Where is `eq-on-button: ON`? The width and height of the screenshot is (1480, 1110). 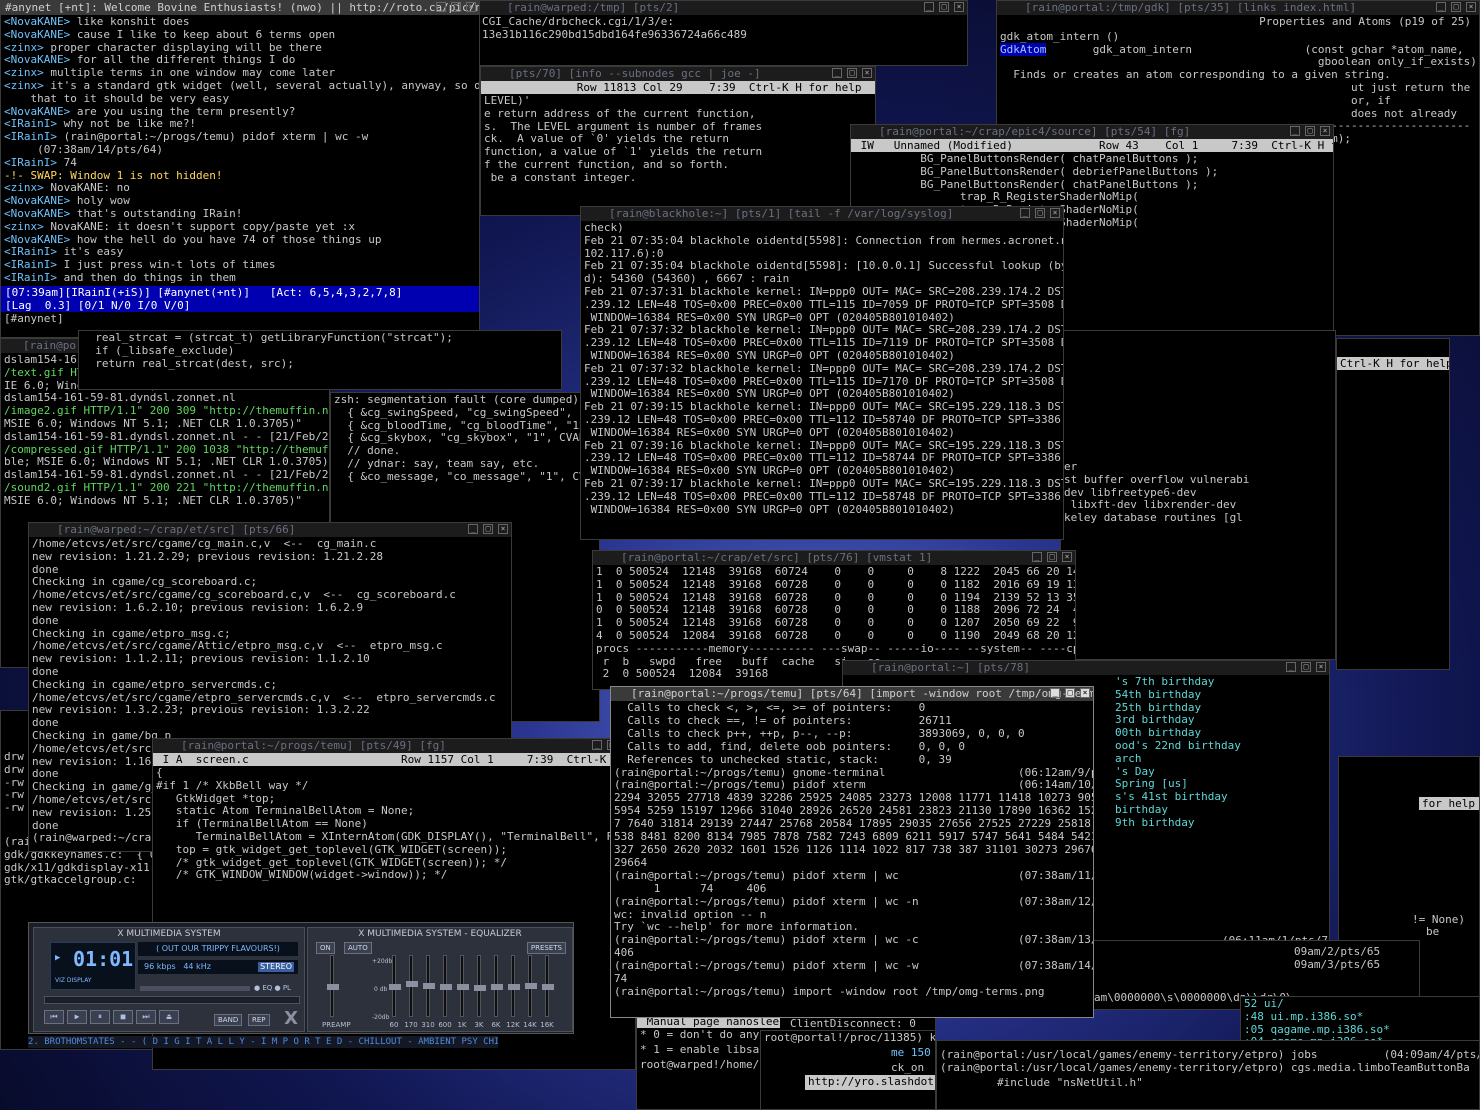 eq-on-button: ON is located at coordinates (325, 948).